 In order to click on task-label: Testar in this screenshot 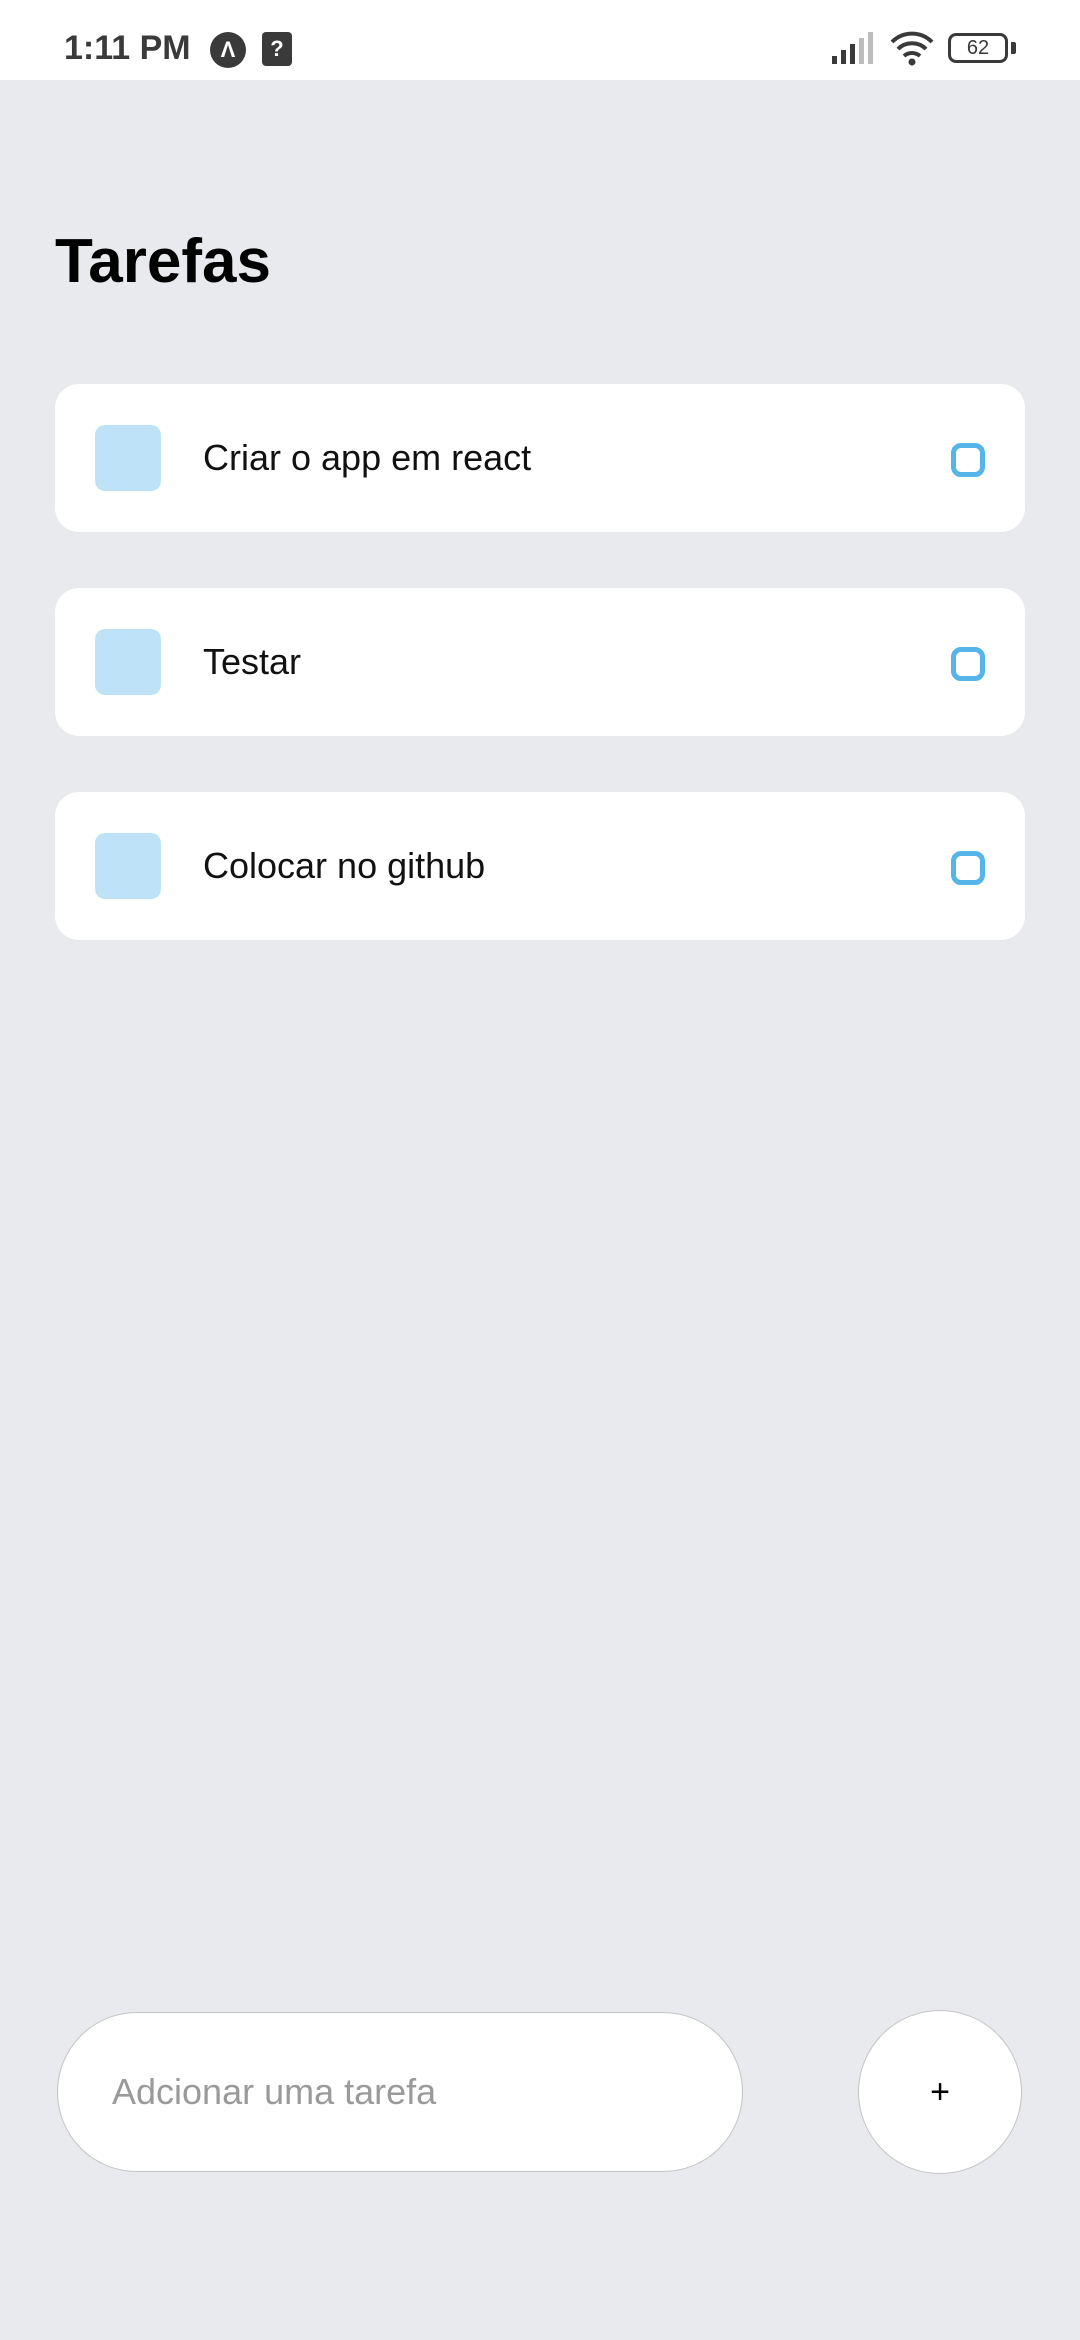, I will do `click(252, 661)`.